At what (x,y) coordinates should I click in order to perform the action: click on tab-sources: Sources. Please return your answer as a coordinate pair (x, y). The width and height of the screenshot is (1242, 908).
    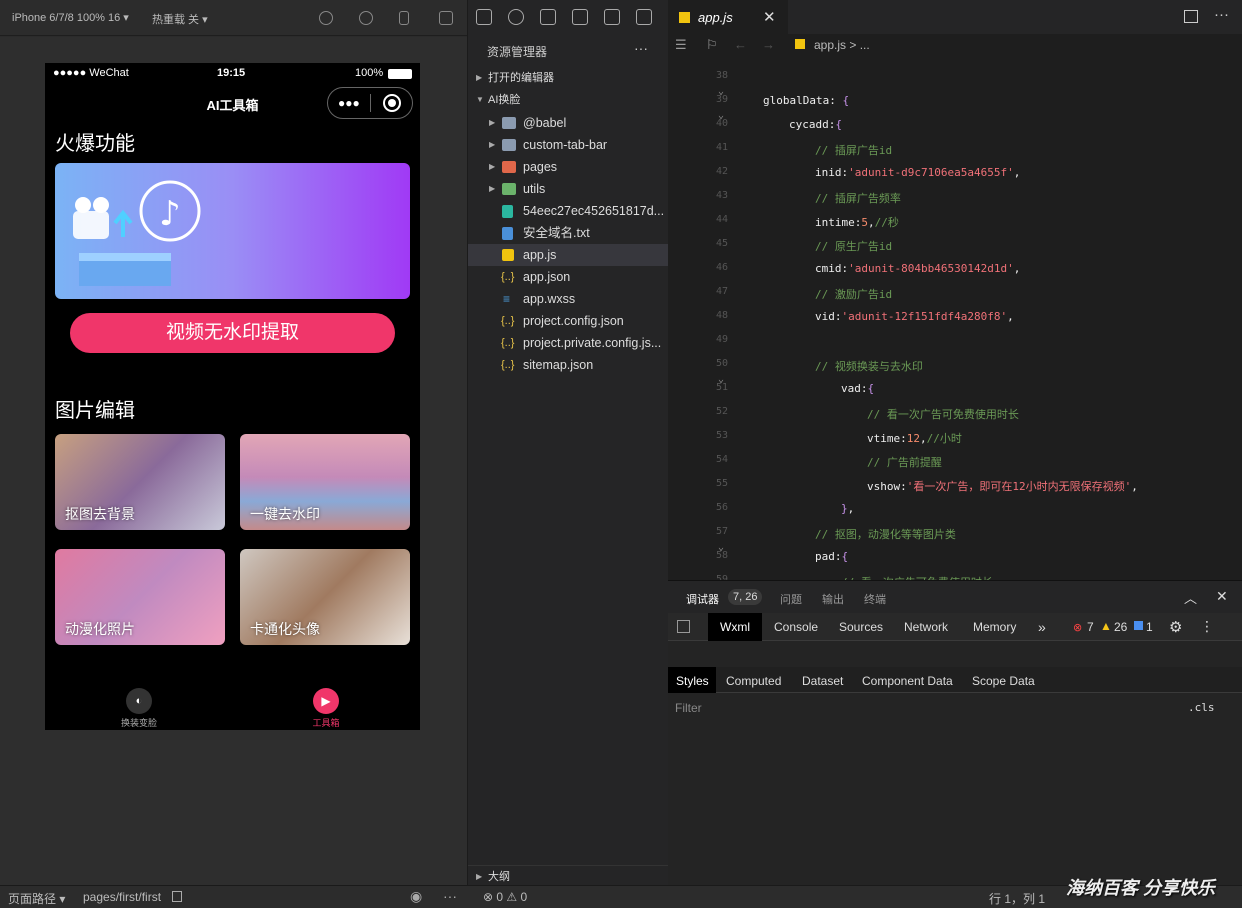
    Looking at the image, I should click on (861, 627).